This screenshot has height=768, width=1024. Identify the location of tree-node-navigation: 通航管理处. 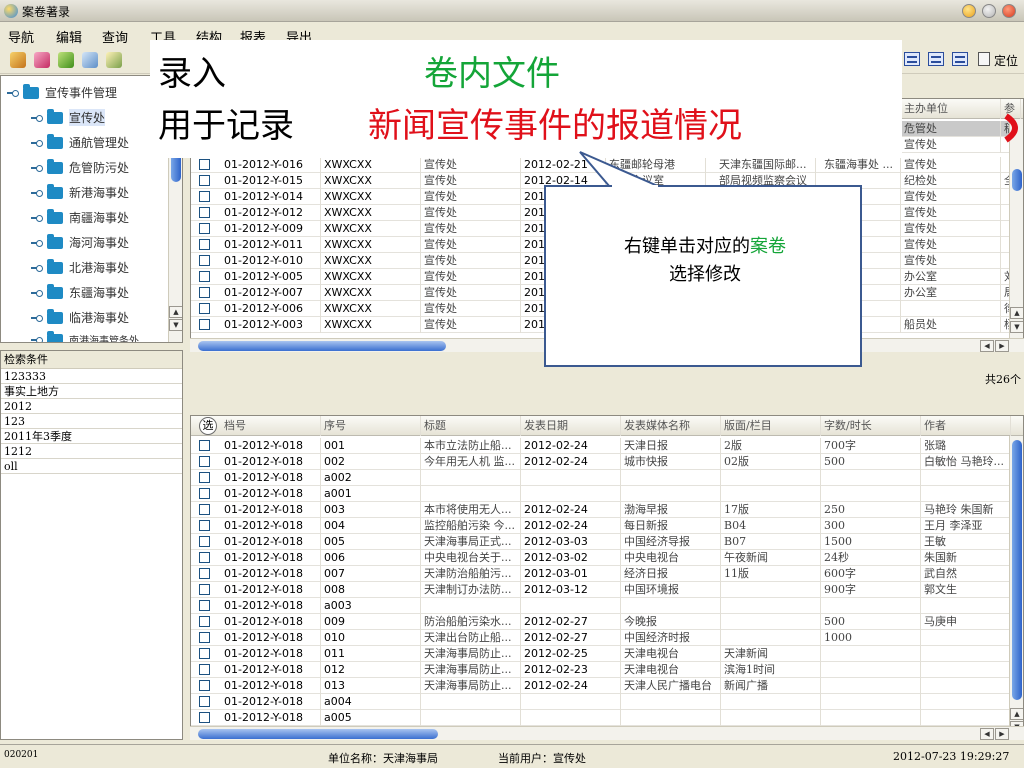
(80, 142).